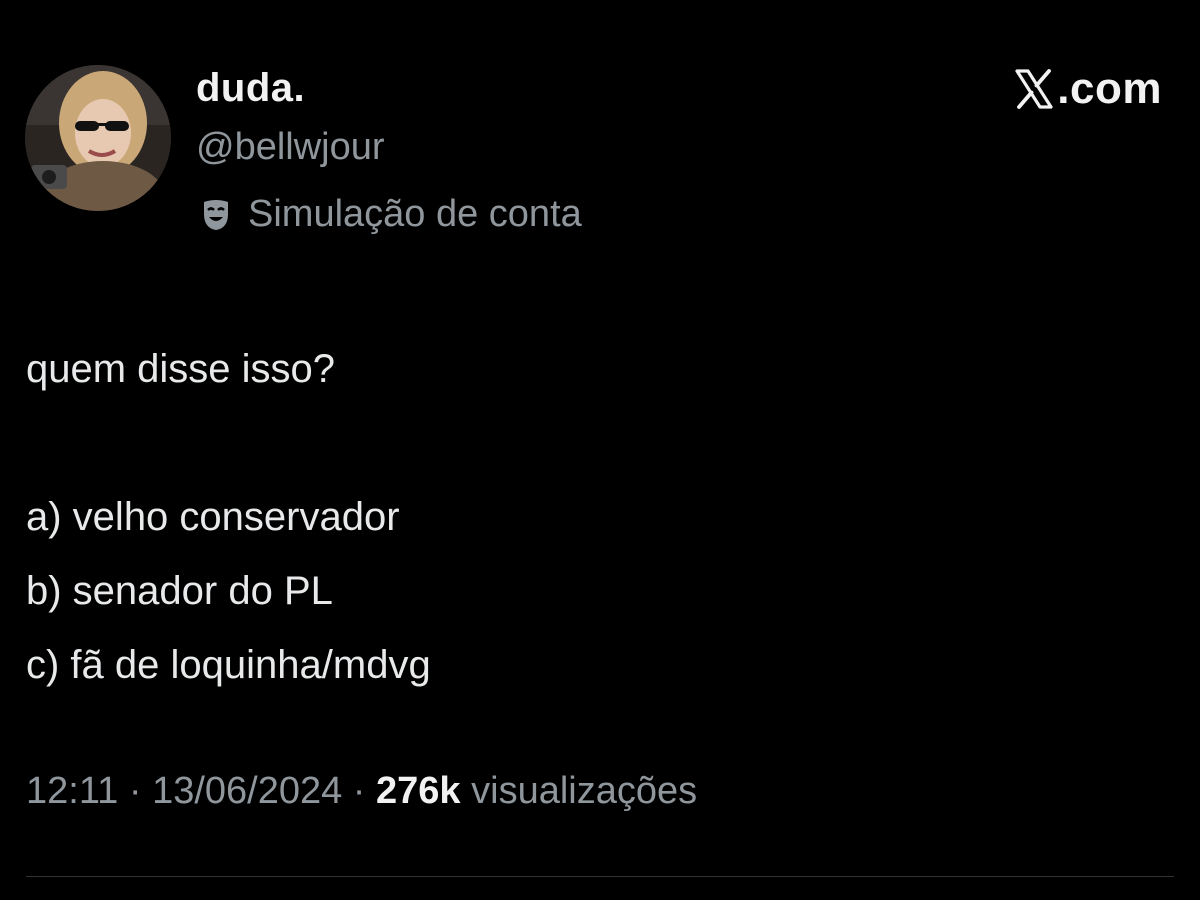  What do you see at coordinates (213, 517) in the screenshot?
I see `tweet-line: a) velho conservador` at bounding box center [213, 517].